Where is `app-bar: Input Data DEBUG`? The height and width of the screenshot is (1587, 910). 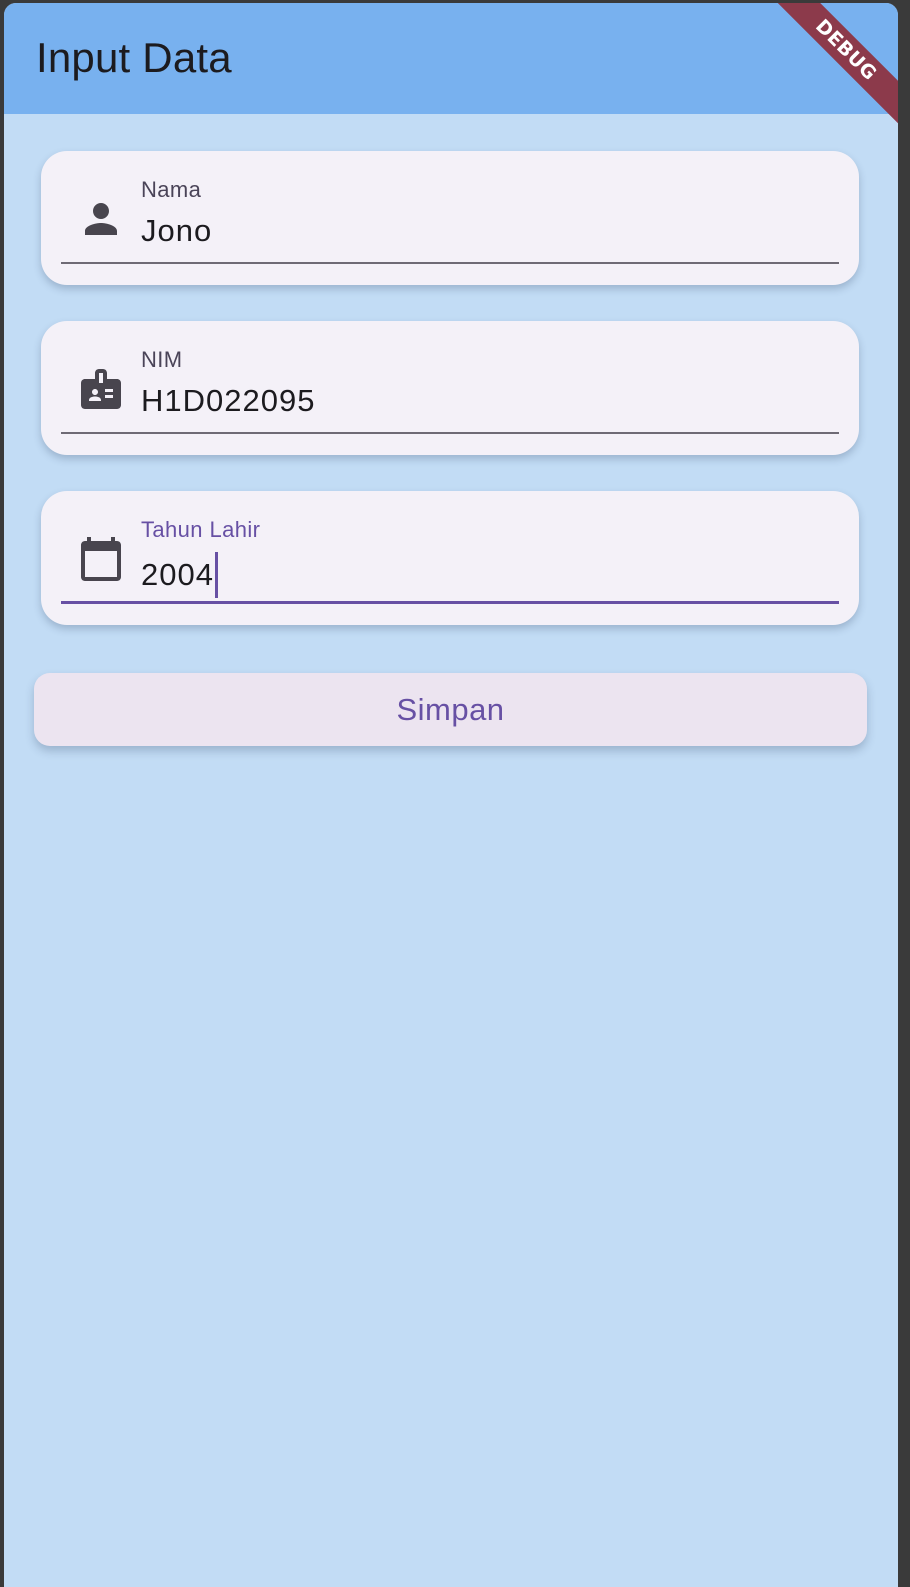
app-bar: Input Data DEBUG is located at coordinates (451, 71).